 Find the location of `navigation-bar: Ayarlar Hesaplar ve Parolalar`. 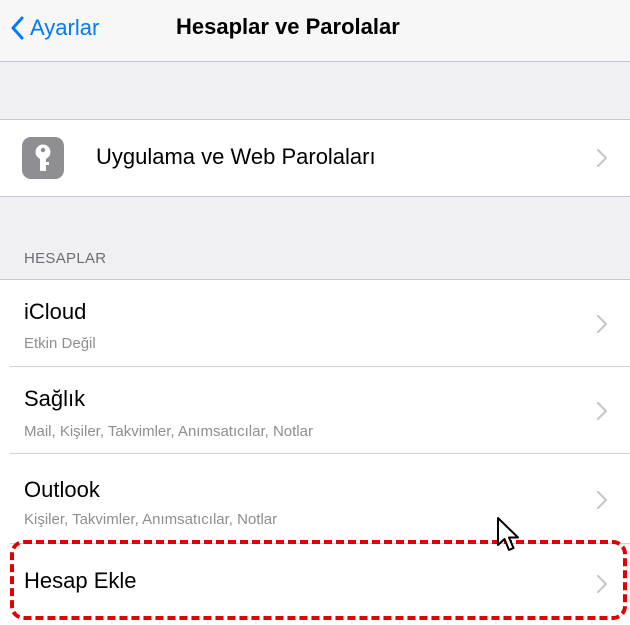

navigation-bar: Ayarlar Hesaplar ve Parolalar is located at coordinates (315, 31).